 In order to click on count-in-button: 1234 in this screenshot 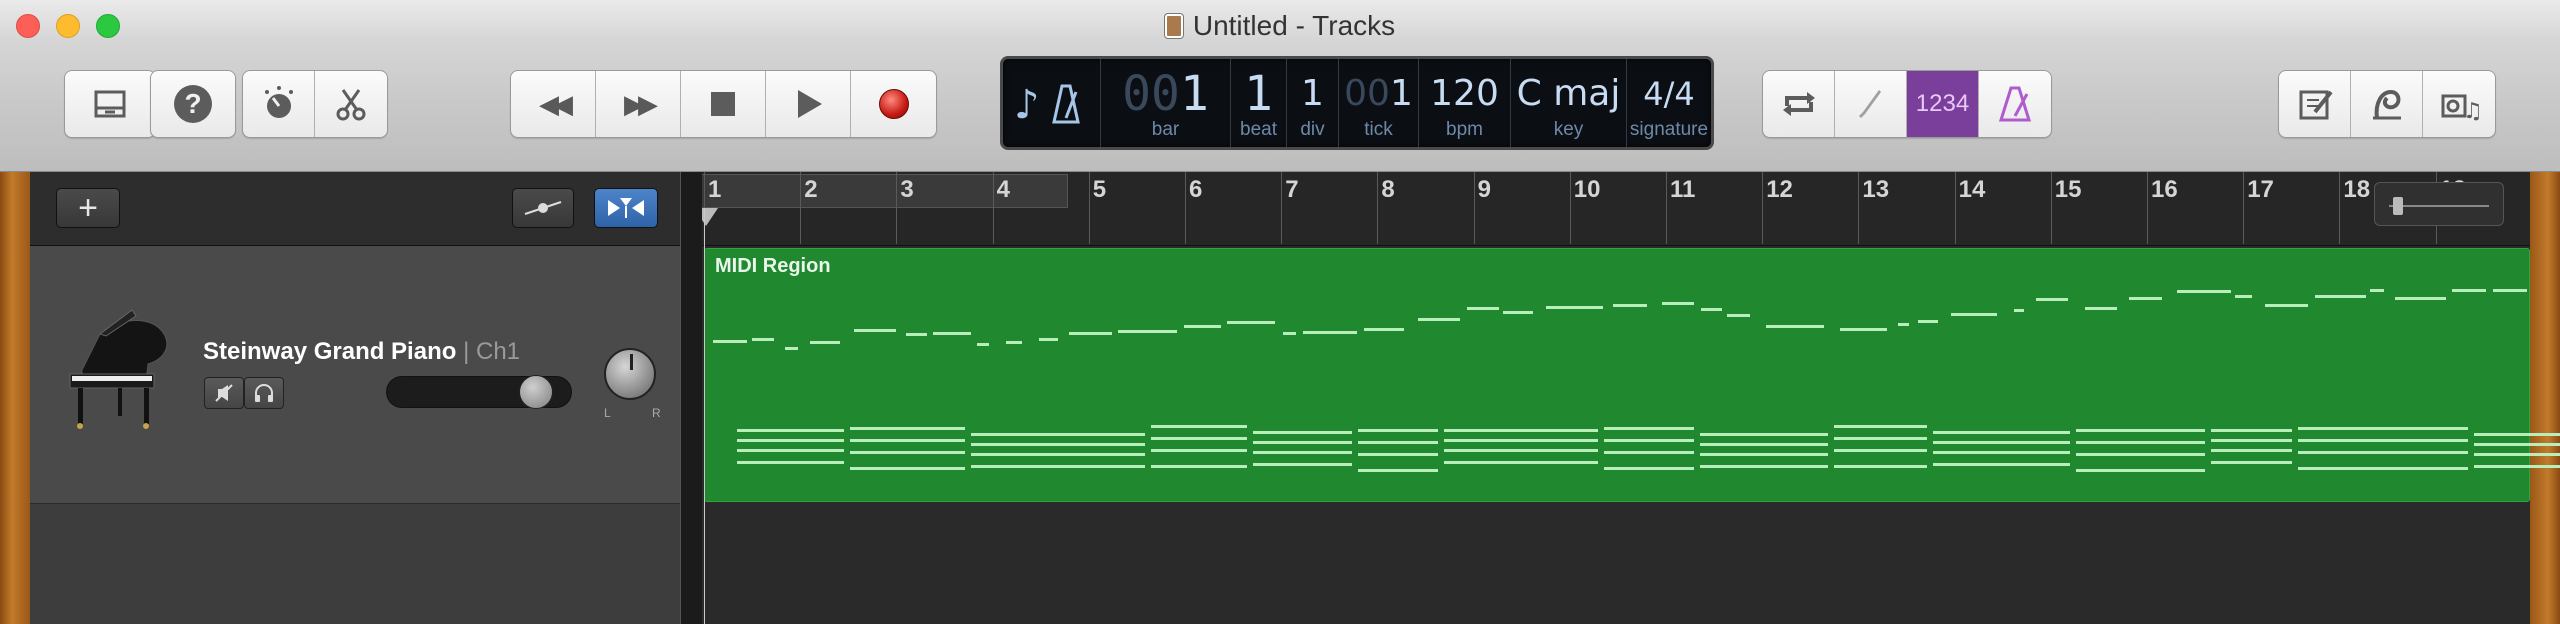, I will do `click(1943, 104)`.